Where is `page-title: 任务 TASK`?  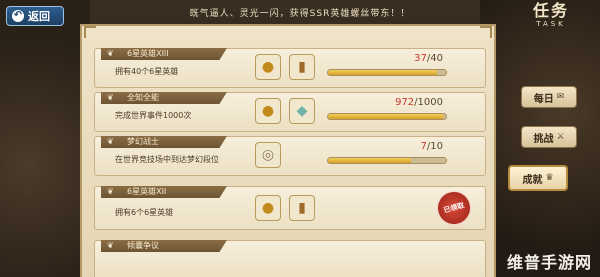
page-title: 任务 TASK is located at coordinates (551, 15).